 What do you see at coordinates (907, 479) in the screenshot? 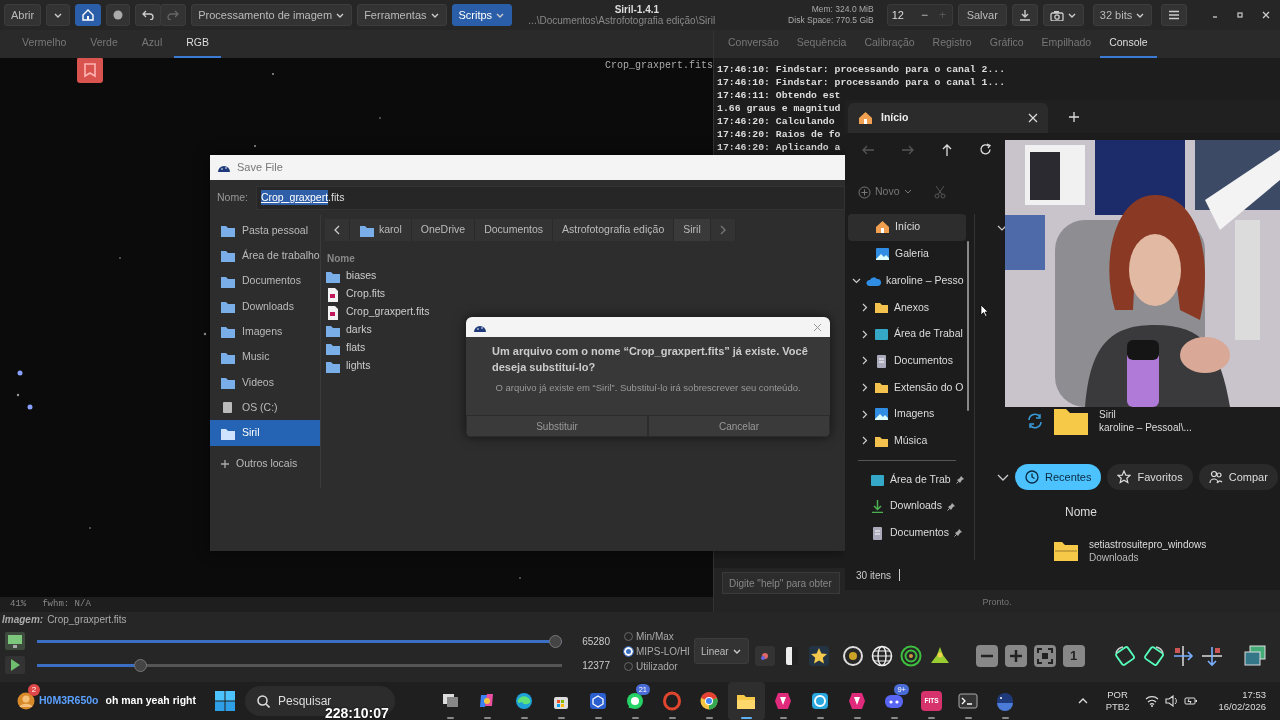
I see `pinned-item: Área de Trab` at bounding box center [907, 479].